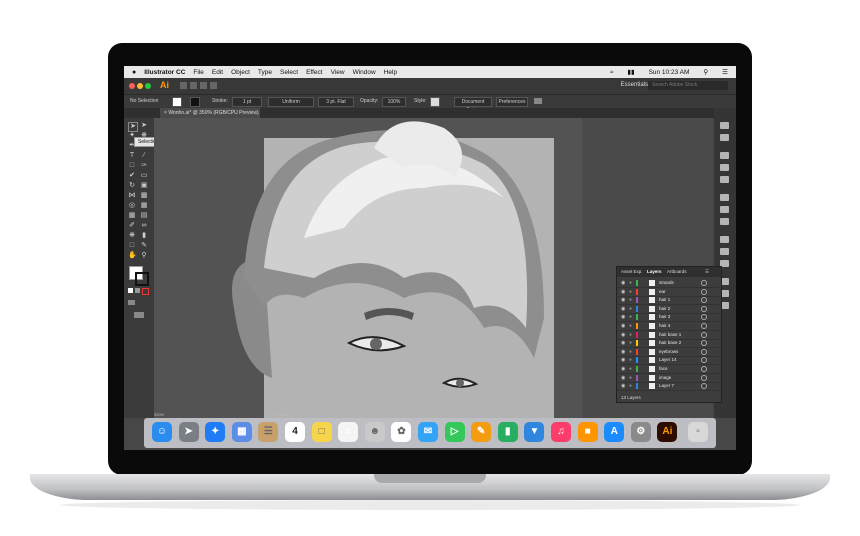  I want to click on eyedropper-tool-icon: ✐, so click(132, 226).